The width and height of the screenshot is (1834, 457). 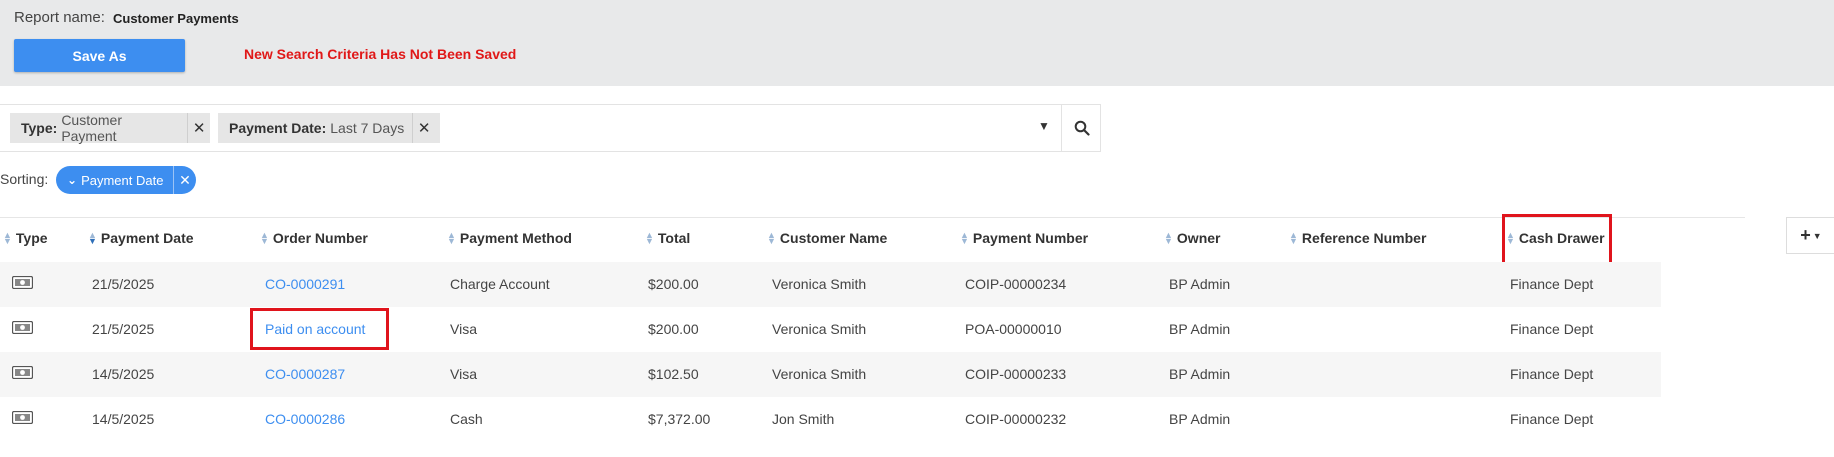 I want to click on order-number-link: CO-0000291, so click(x=305, y=284).